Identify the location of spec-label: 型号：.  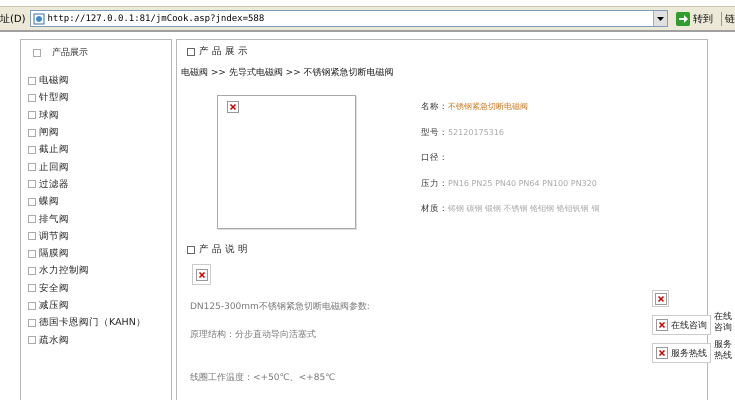
(434, 133).